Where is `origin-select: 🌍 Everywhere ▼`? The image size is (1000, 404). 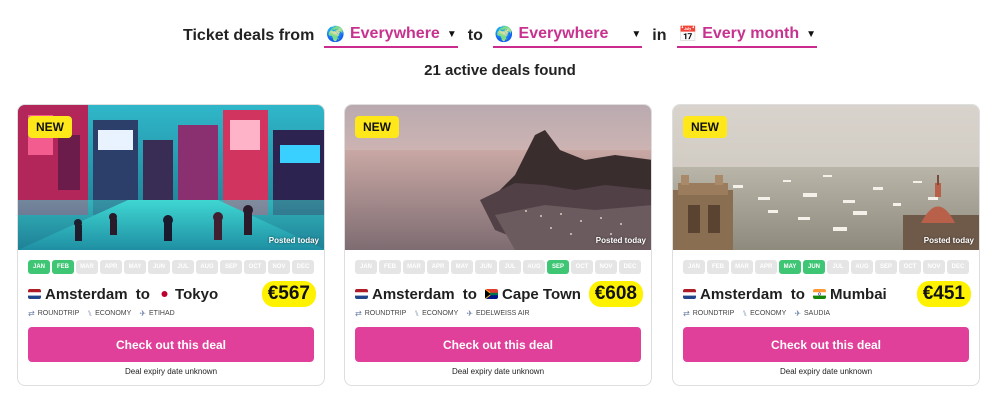 origin-select: 🌍 Everywhere ▼ is located at coordinates (391, 36).